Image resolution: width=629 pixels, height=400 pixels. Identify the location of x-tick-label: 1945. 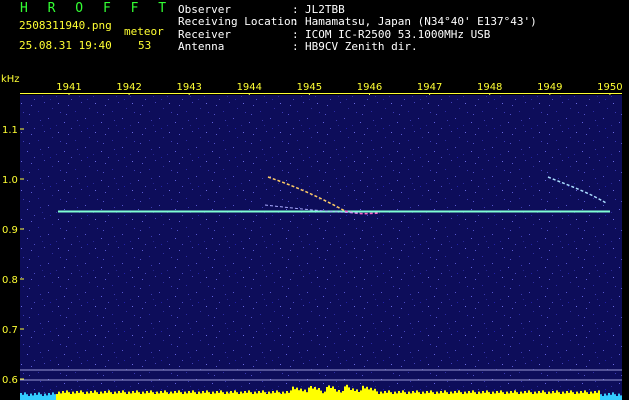
(309, 87).